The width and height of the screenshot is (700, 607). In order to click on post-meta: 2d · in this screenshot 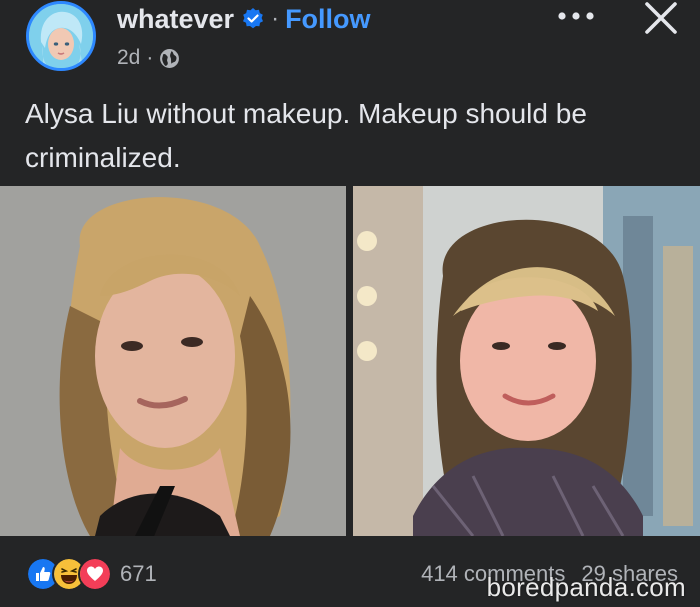, I will do `click(148, 58)`.